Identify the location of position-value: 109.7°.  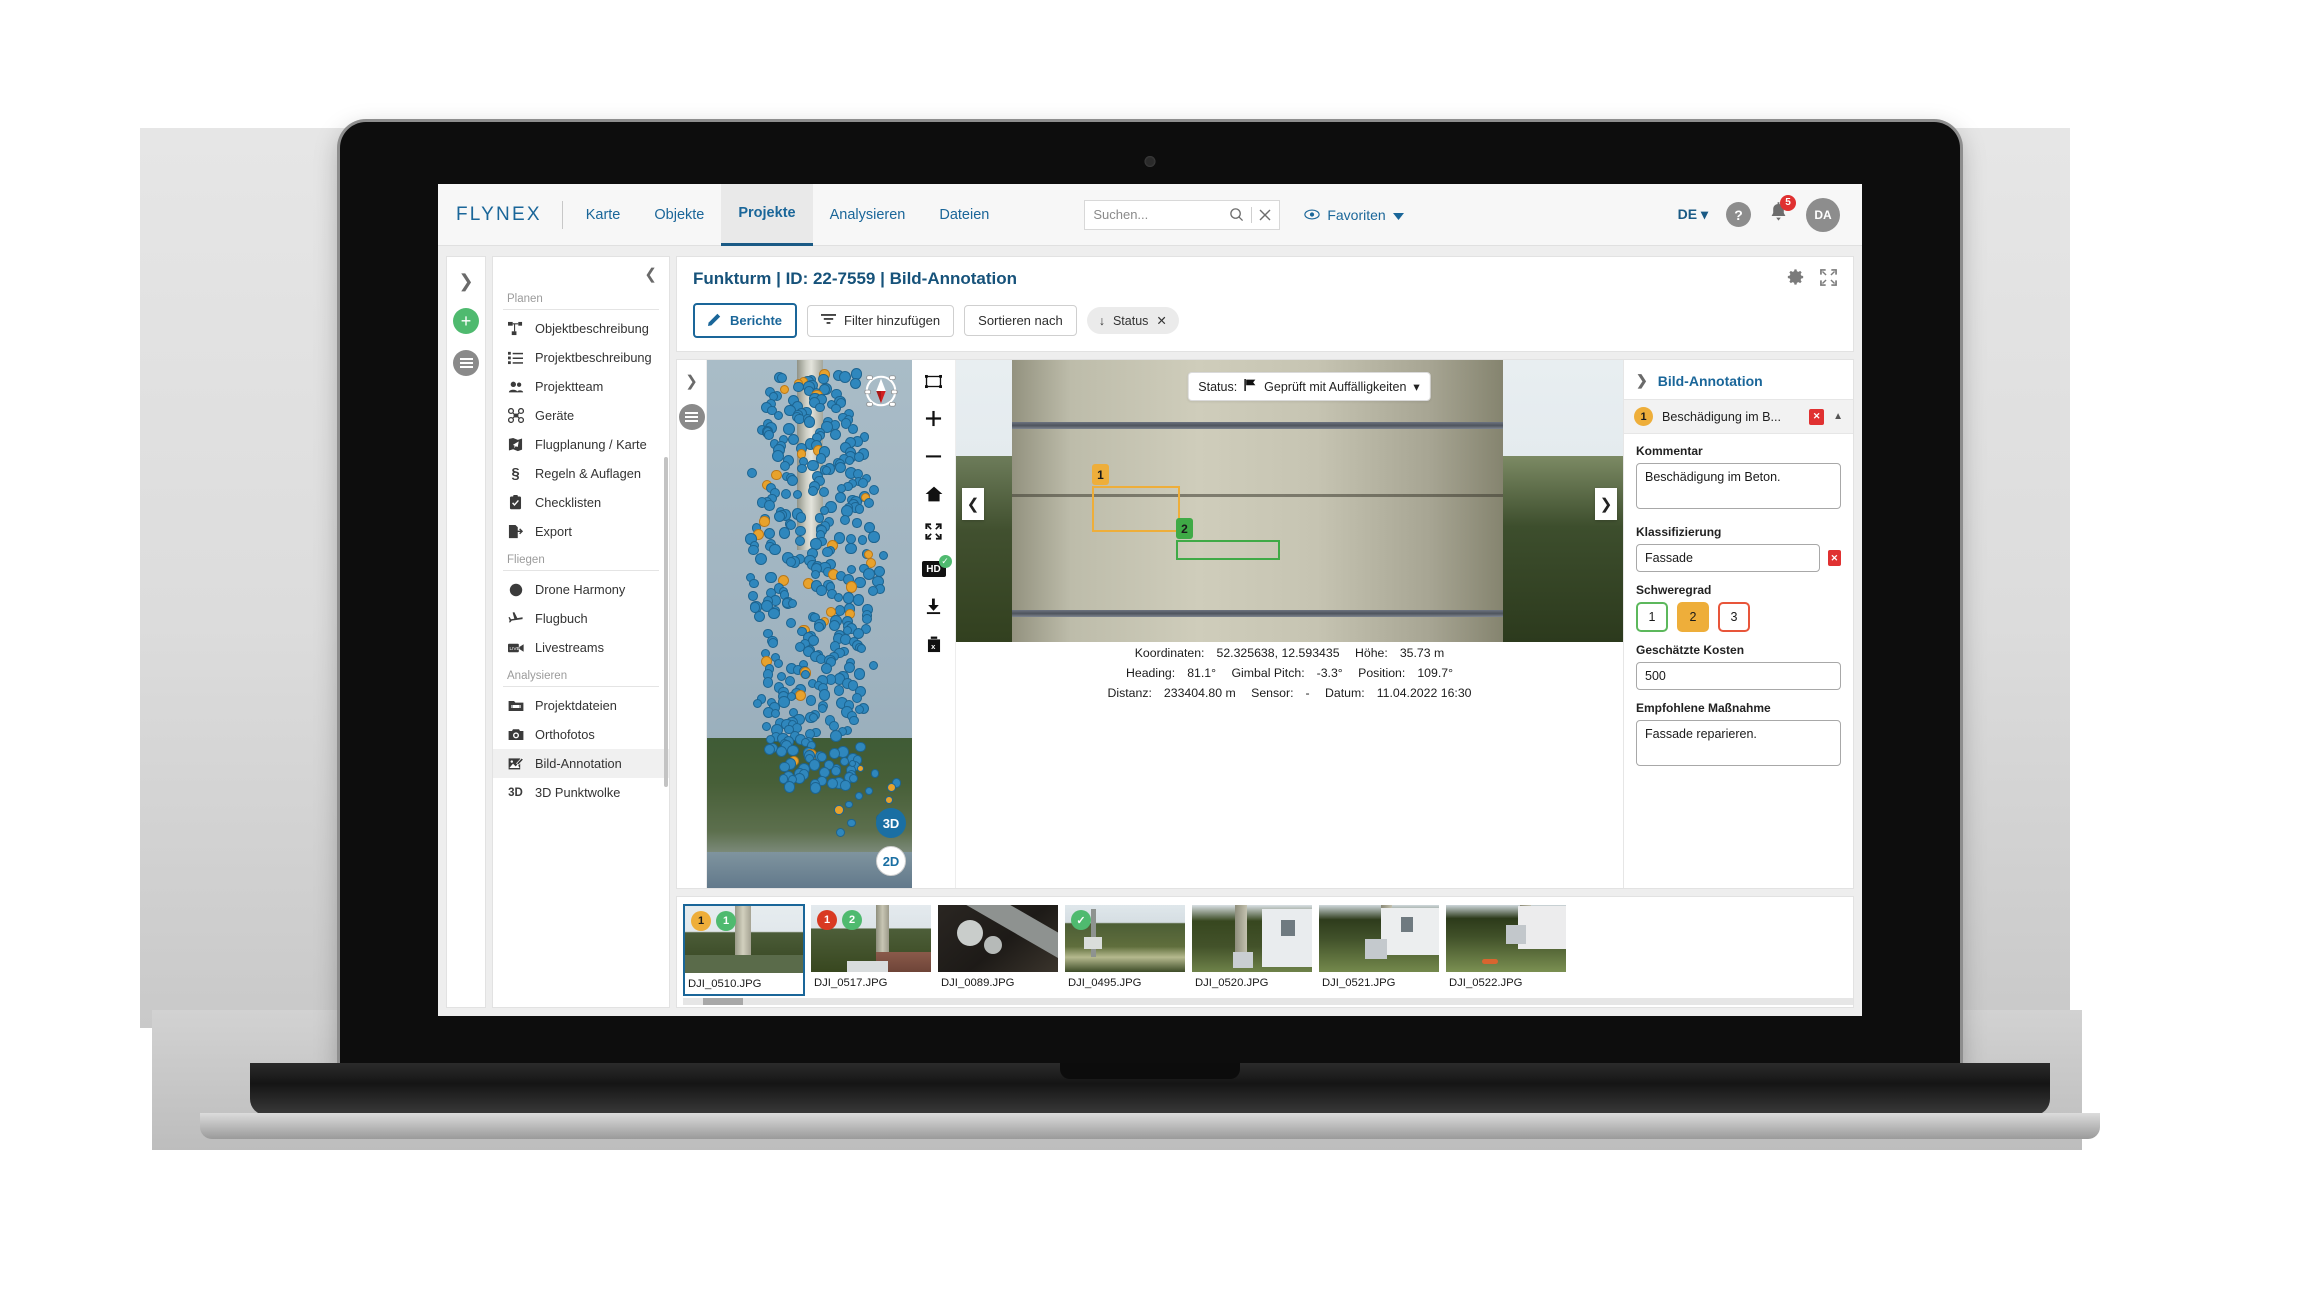
(1435, 672).